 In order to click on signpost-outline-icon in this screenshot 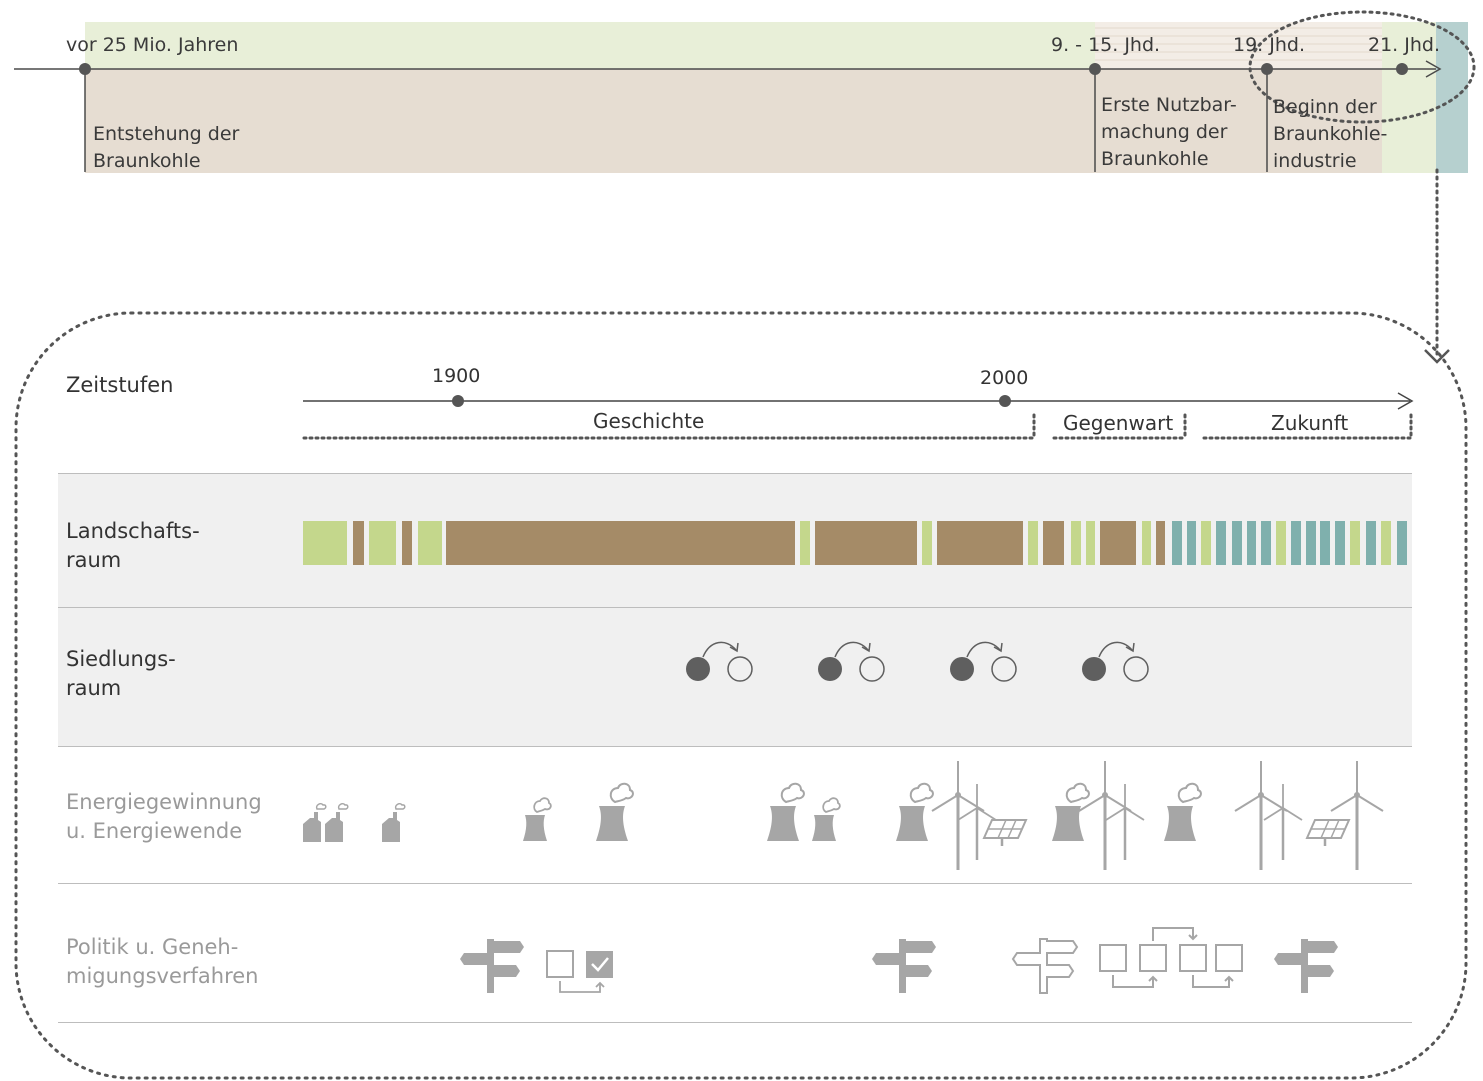, I will do `click(1045, 966)`.